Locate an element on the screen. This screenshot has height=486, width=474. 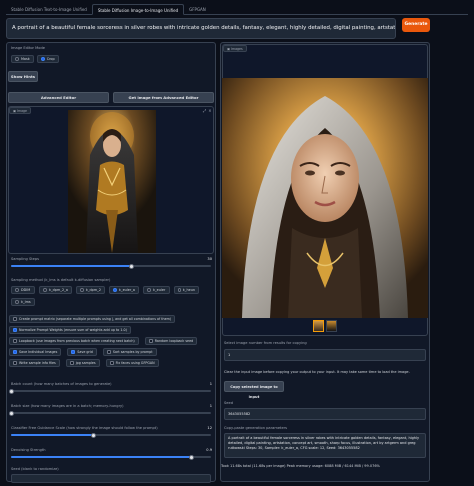
mode-mask-radio: Mask is located at coordinates (22, 59).